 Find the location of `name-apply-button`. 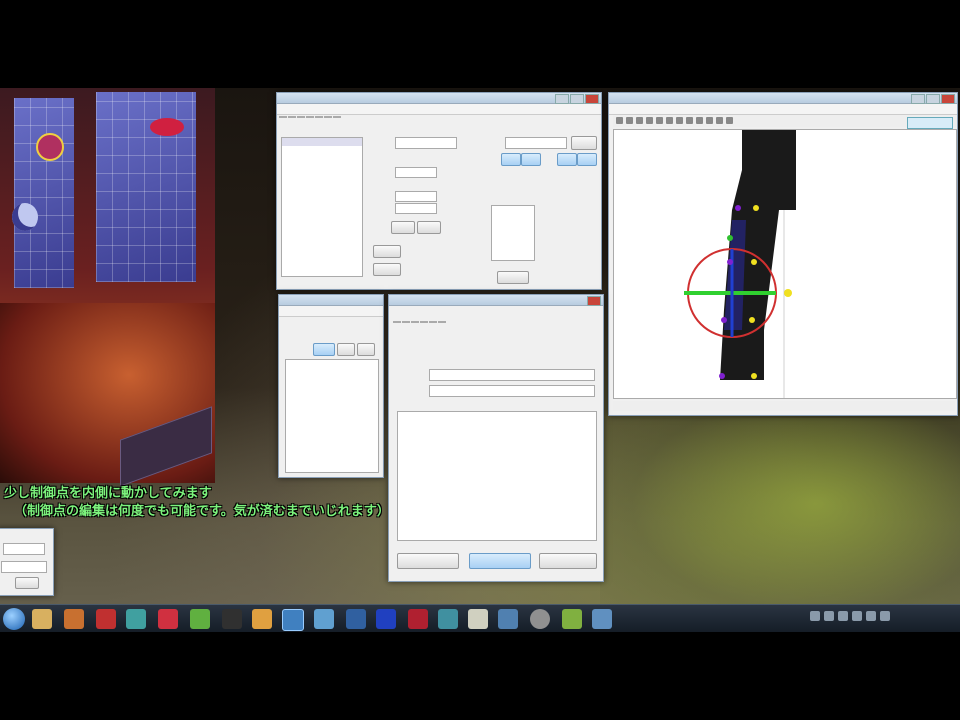

name-apply-button is located at coordinates (584, 143).